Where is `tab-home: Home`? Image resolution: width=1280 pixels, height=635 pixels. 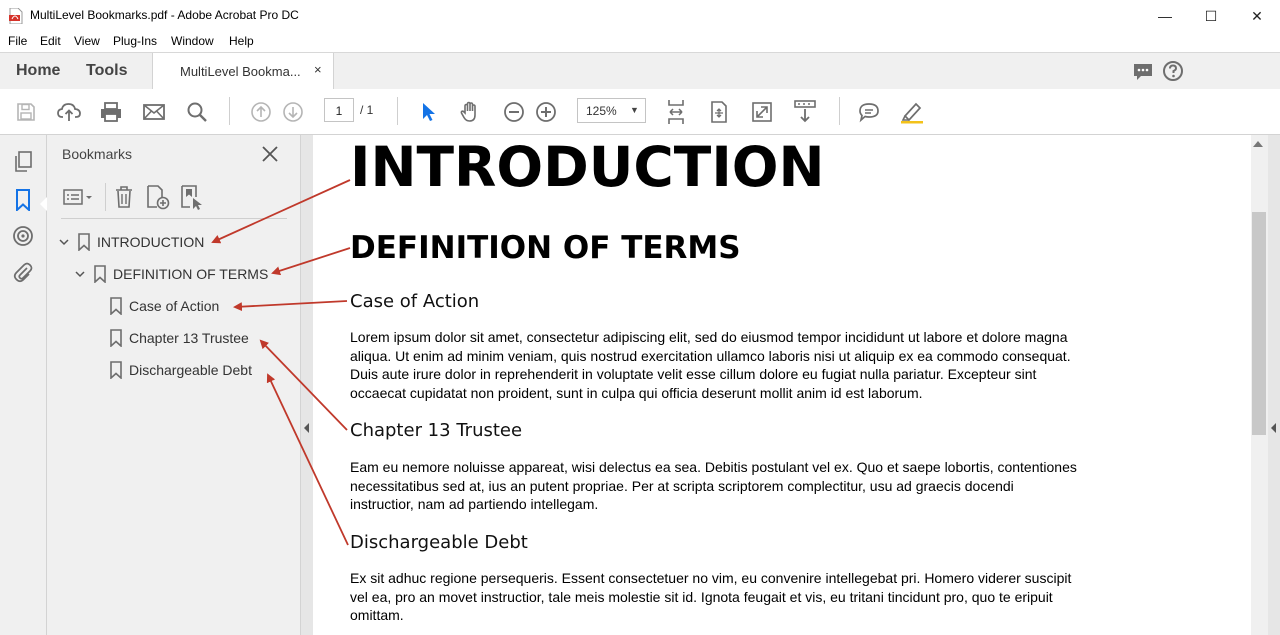
tab-home: Home is located at coordinates (38, 71).